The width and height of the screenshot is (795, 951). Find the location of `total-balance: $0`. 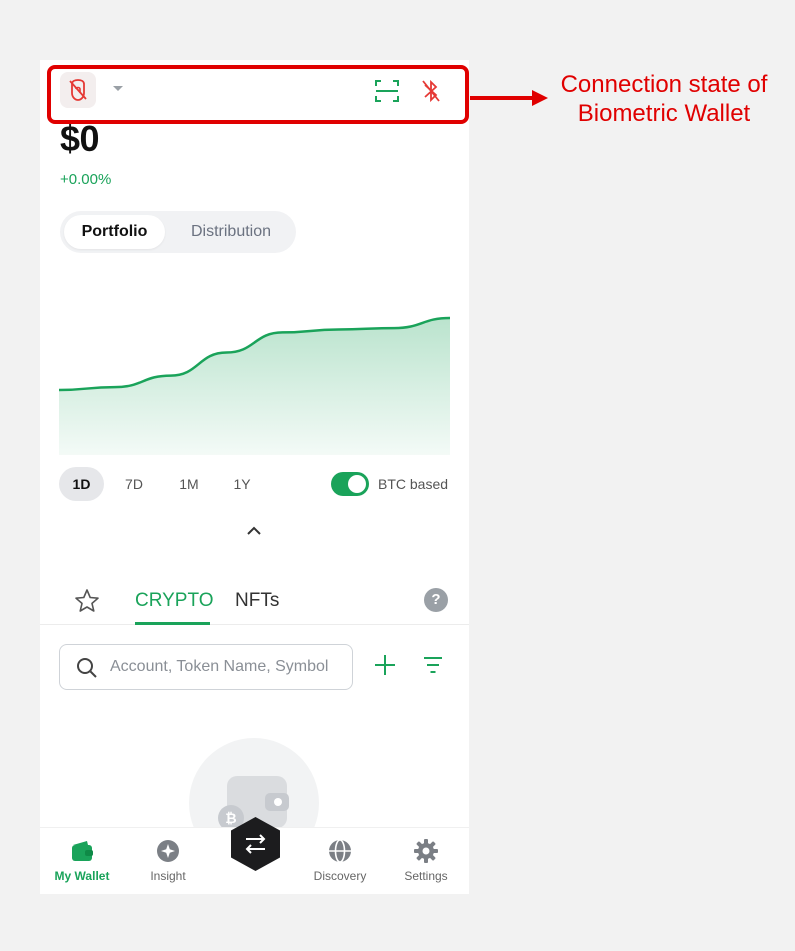

total-balance: $0 is located at coordinates (80, 138).